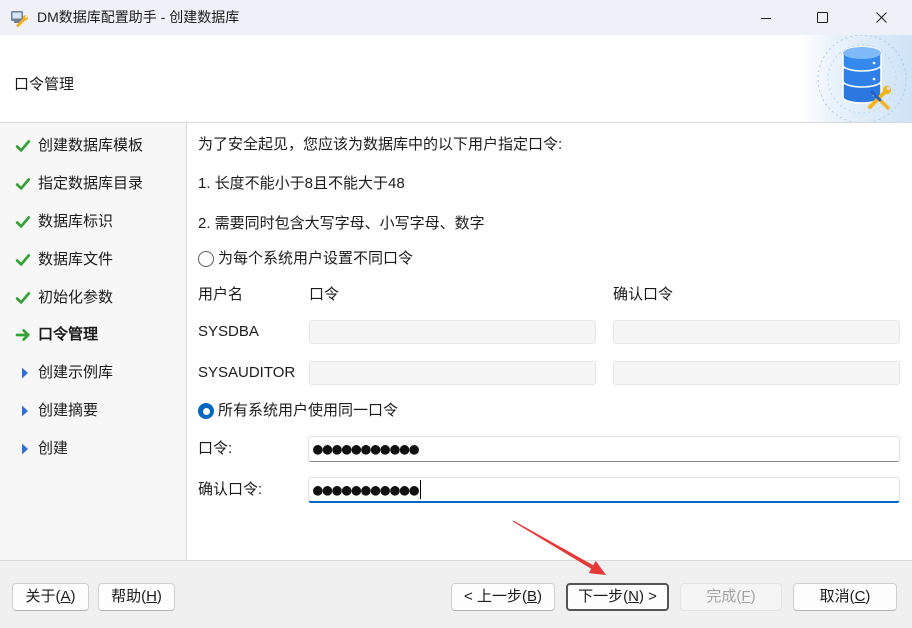 The height and width of the screenshot is (628, 912). I want to click on step-create-template: 创建数据库模板, so click(93, 146).